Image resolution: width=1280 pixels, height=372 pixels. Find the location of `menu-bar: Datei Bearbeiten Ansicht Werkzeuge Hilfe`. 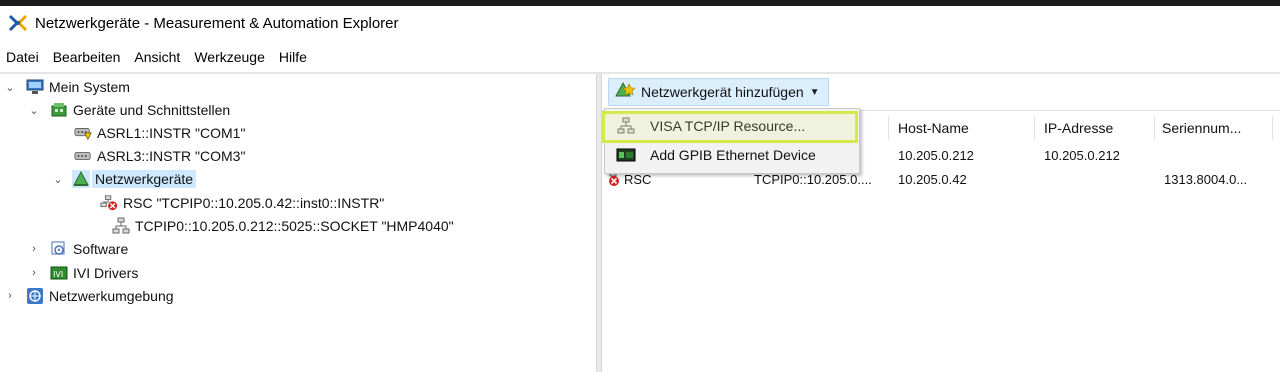

menu-bar: Datei Bearbeiten Ansicht Werkzeuge Hilfe is located at coordinates (157, 57).